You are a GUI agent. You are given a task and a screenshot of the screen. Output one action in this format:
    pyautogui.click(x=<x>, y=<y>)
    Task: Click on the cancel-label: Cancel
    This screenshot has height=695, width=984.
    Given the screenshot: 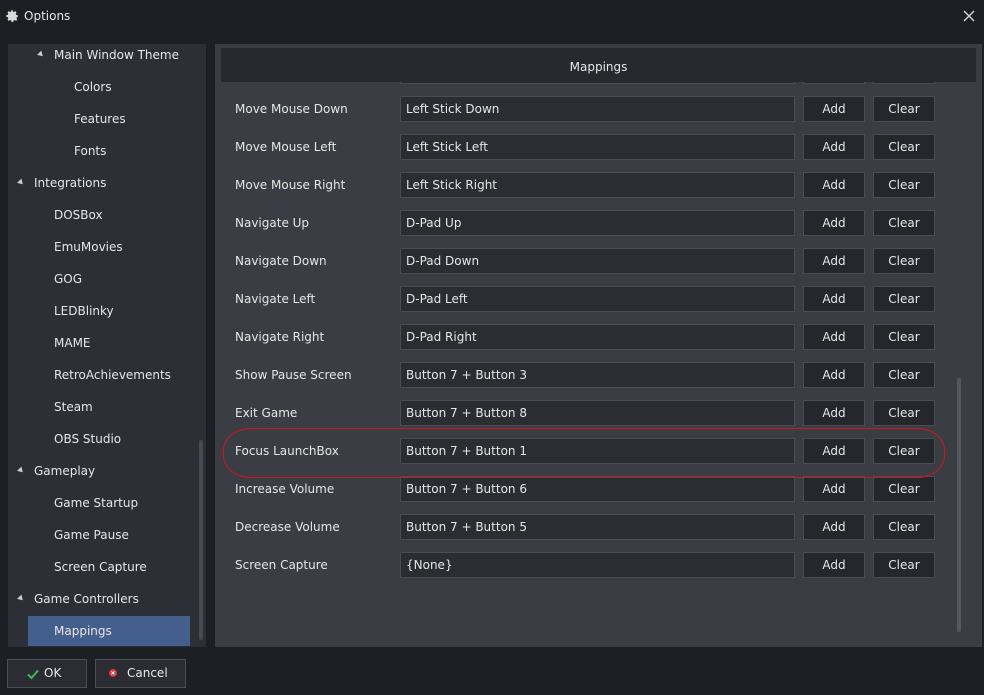 What is the action you would take?
    pyautogui.click(x=147, y=673)
    